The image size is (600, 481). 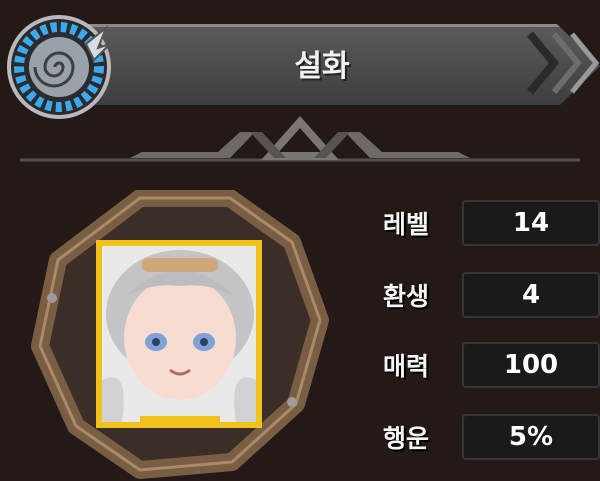 I want to click on winged-spiral-emblem-icon, so click(x=59, y=67).